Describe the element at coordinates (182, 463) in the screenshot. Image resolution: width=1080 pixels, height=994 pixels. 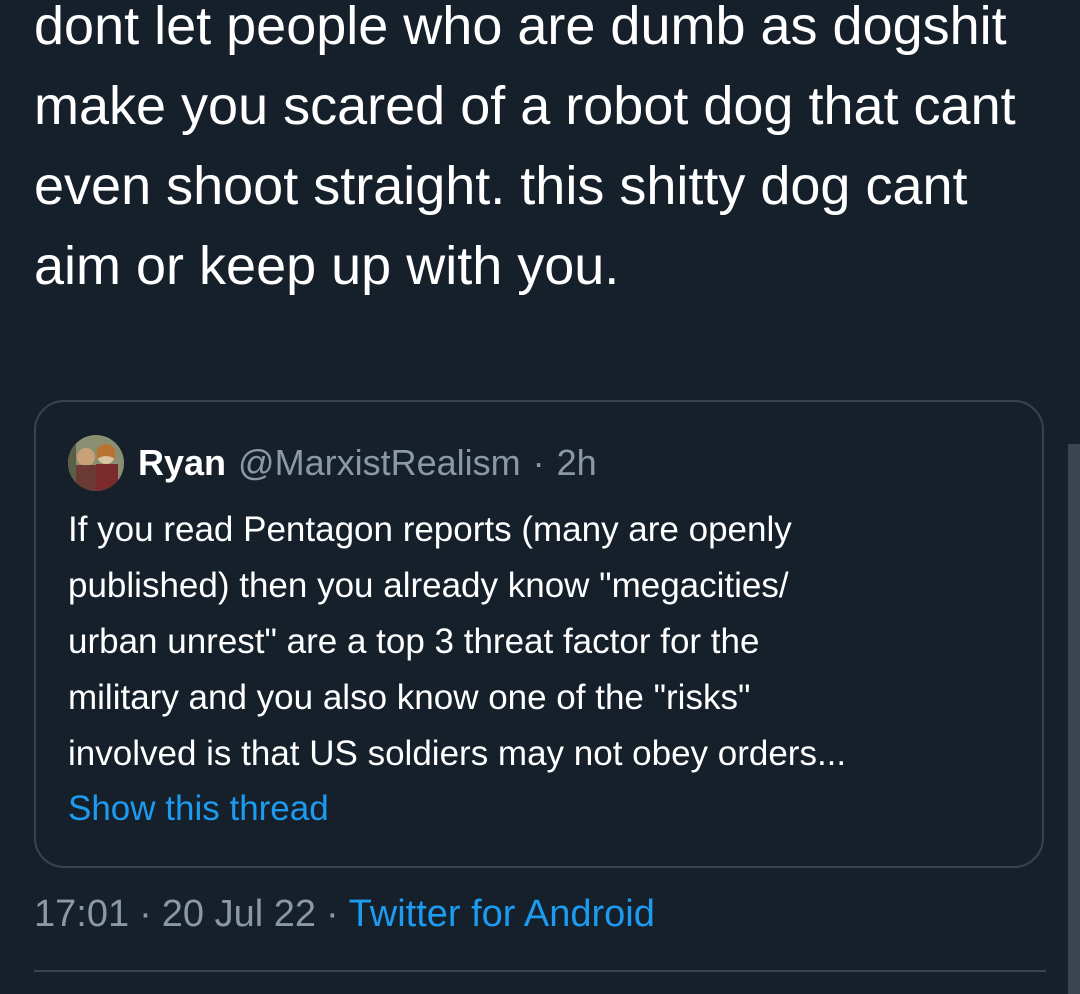
I see `author-name: Ryan` at that location.